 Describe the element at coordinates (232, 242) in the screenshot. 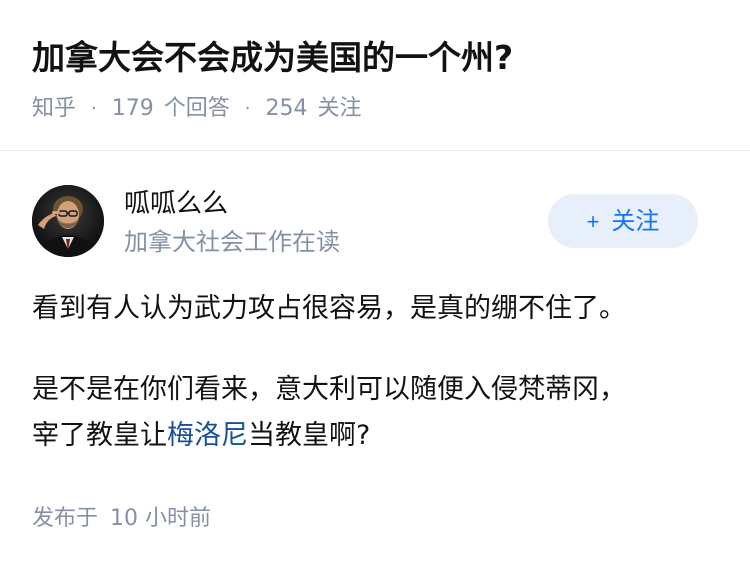

I see `author-bio: 加拿大社会工作在读` at that location.